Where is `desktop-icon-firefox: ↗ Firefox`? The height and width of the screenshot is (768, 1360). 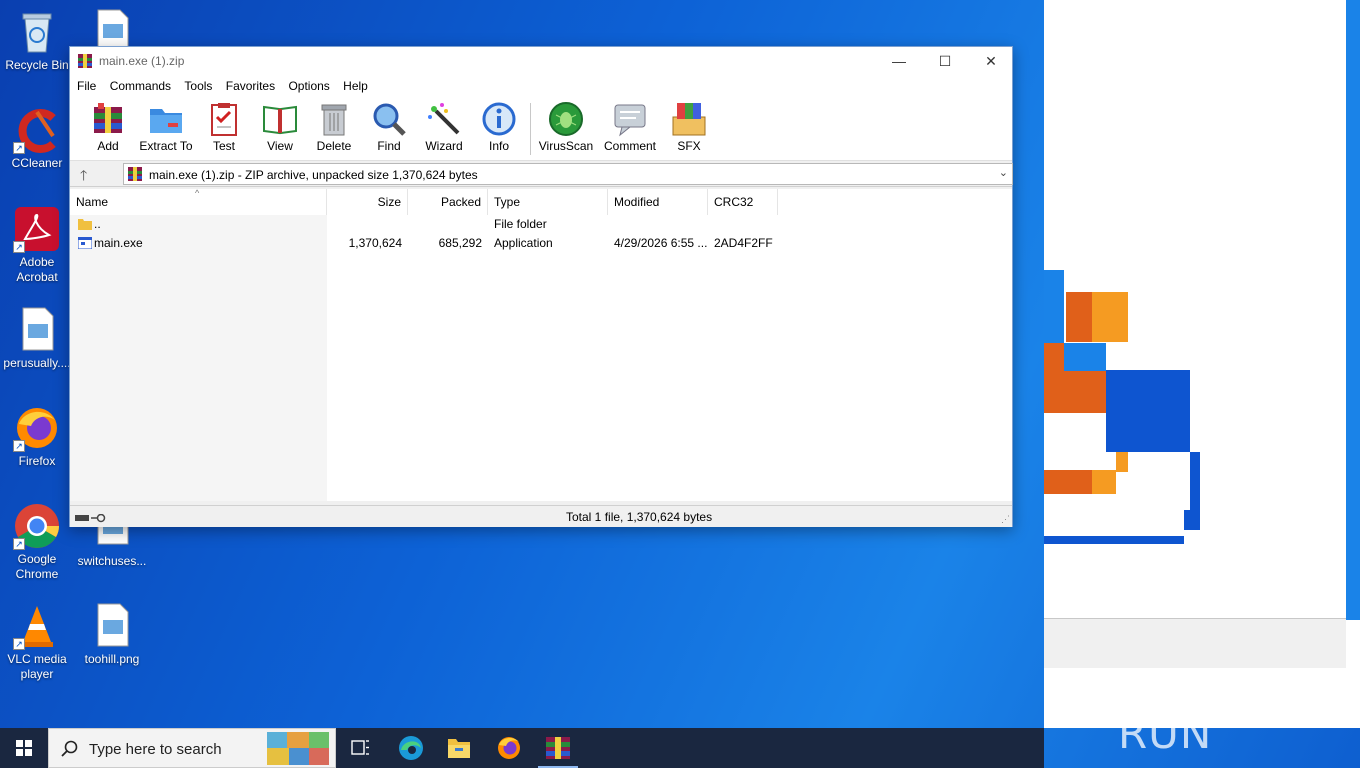 desktop-icon-firefox: ↗ Firefox is located at coordinates (37, 436).